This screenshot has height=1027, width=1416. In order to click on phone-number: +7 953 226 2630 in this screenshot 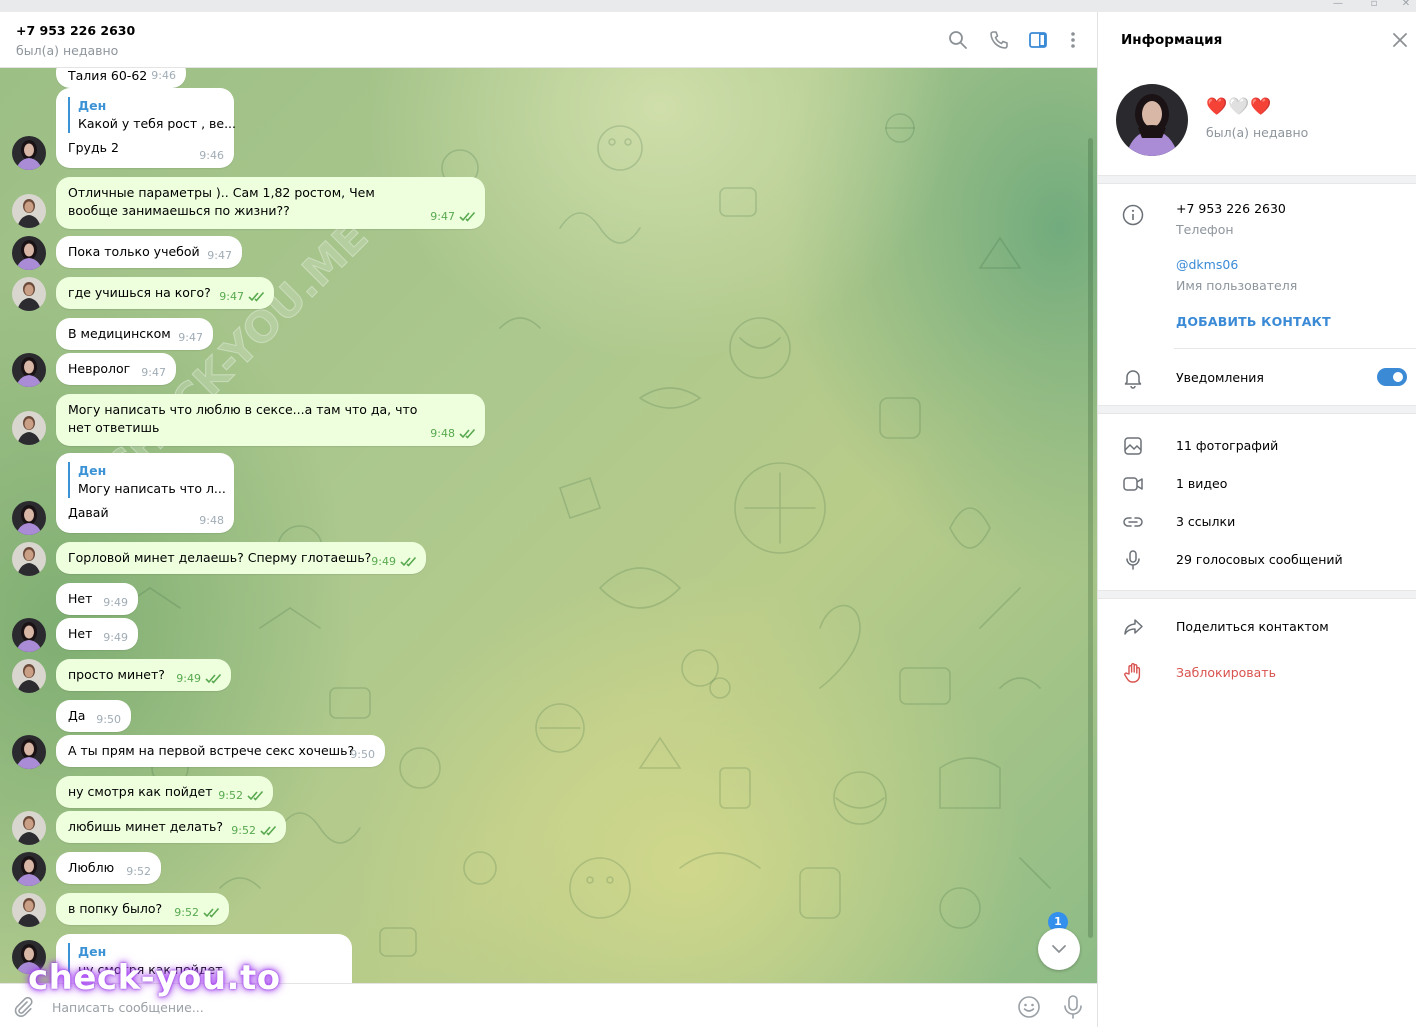, I will do `click(1231, 209)`.